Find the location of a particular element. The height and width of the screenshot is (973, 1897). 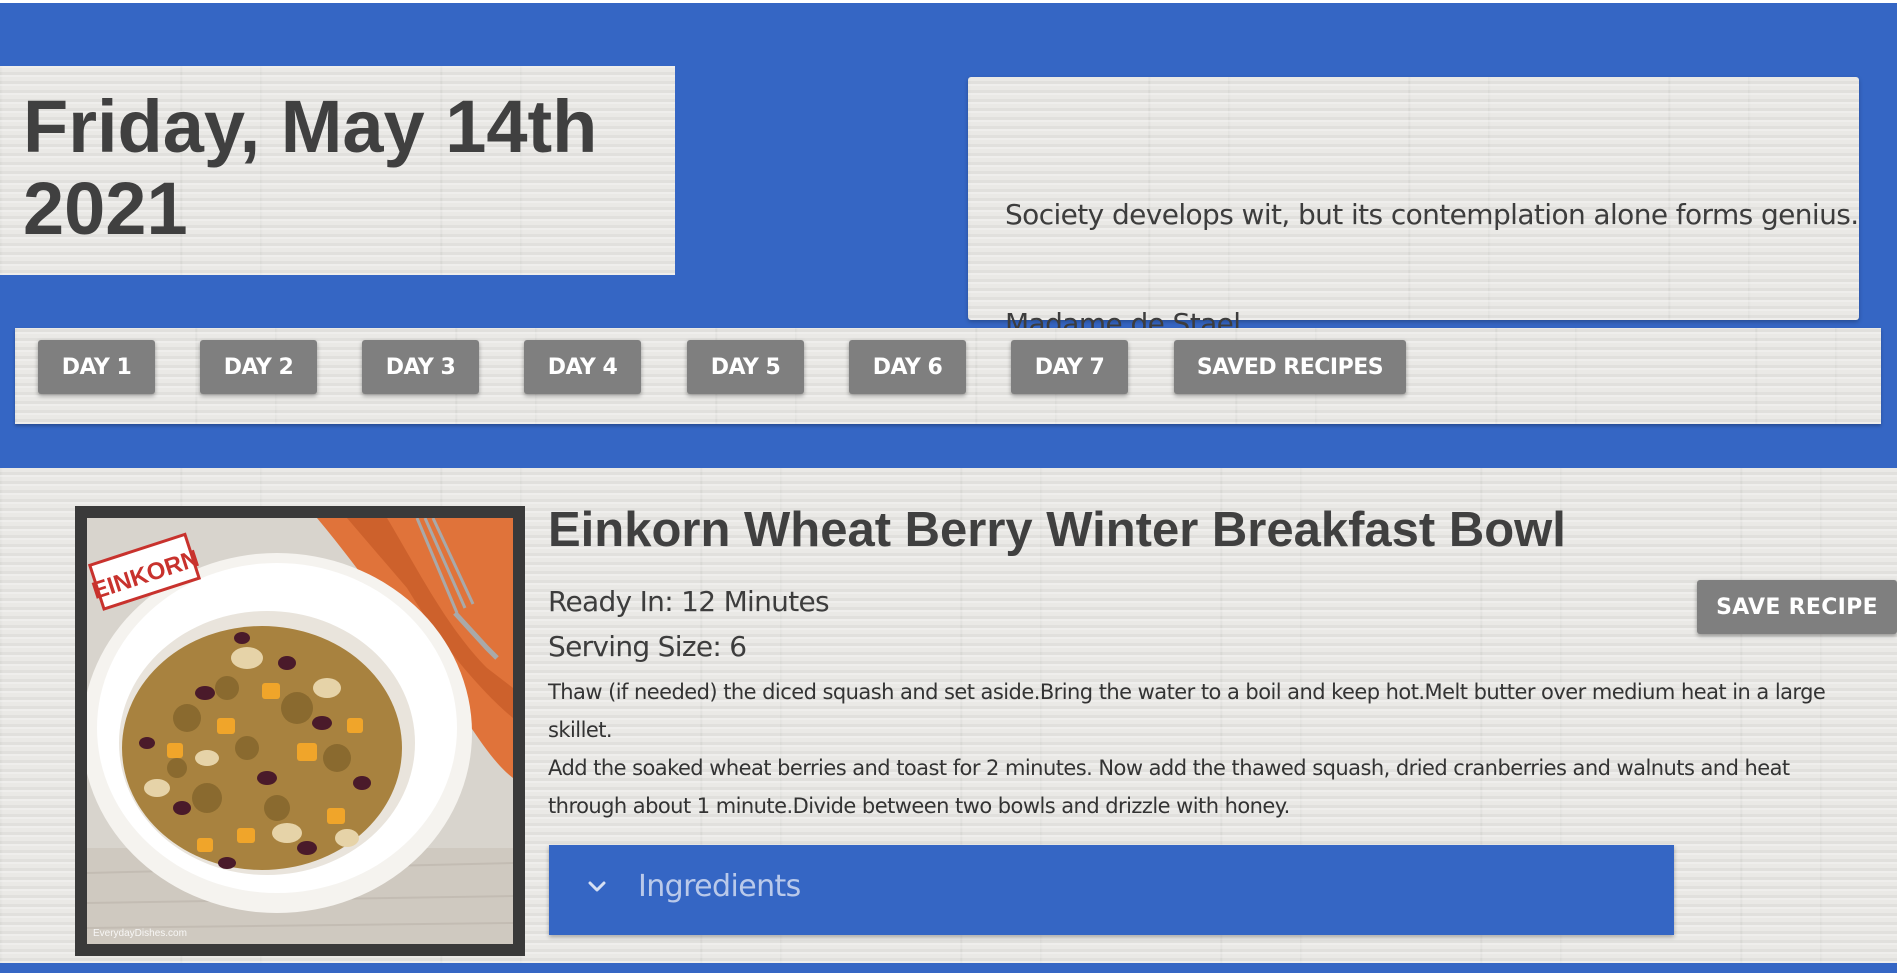

day-1-button: DAY 1 is located at coordinates (96, 367).